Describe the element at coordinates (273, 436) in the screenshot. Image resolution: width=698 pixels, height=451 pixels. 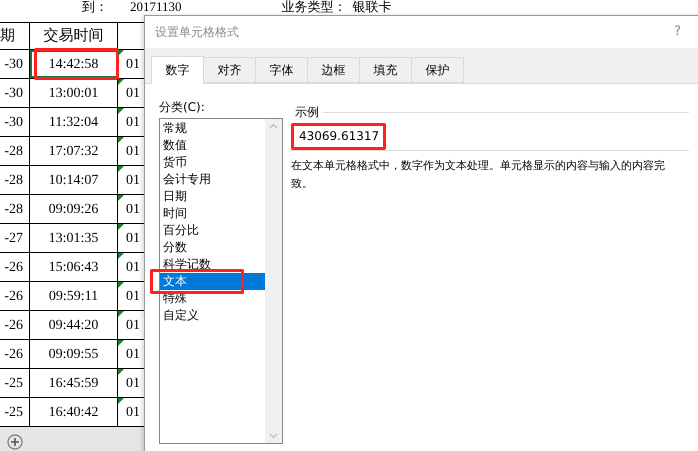
I see `scroll-down-icon` at that location.